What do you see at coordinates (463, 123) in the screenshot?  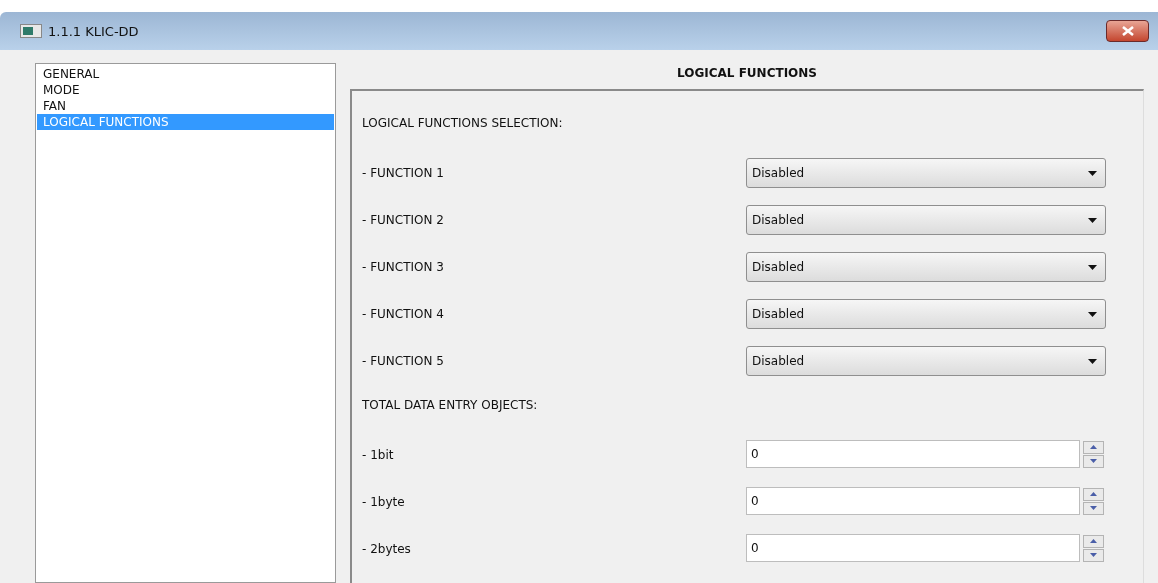 I see `section-heading: LOGICAL FUNCTIONS SELECTION:` at bounding box center [463, 123].